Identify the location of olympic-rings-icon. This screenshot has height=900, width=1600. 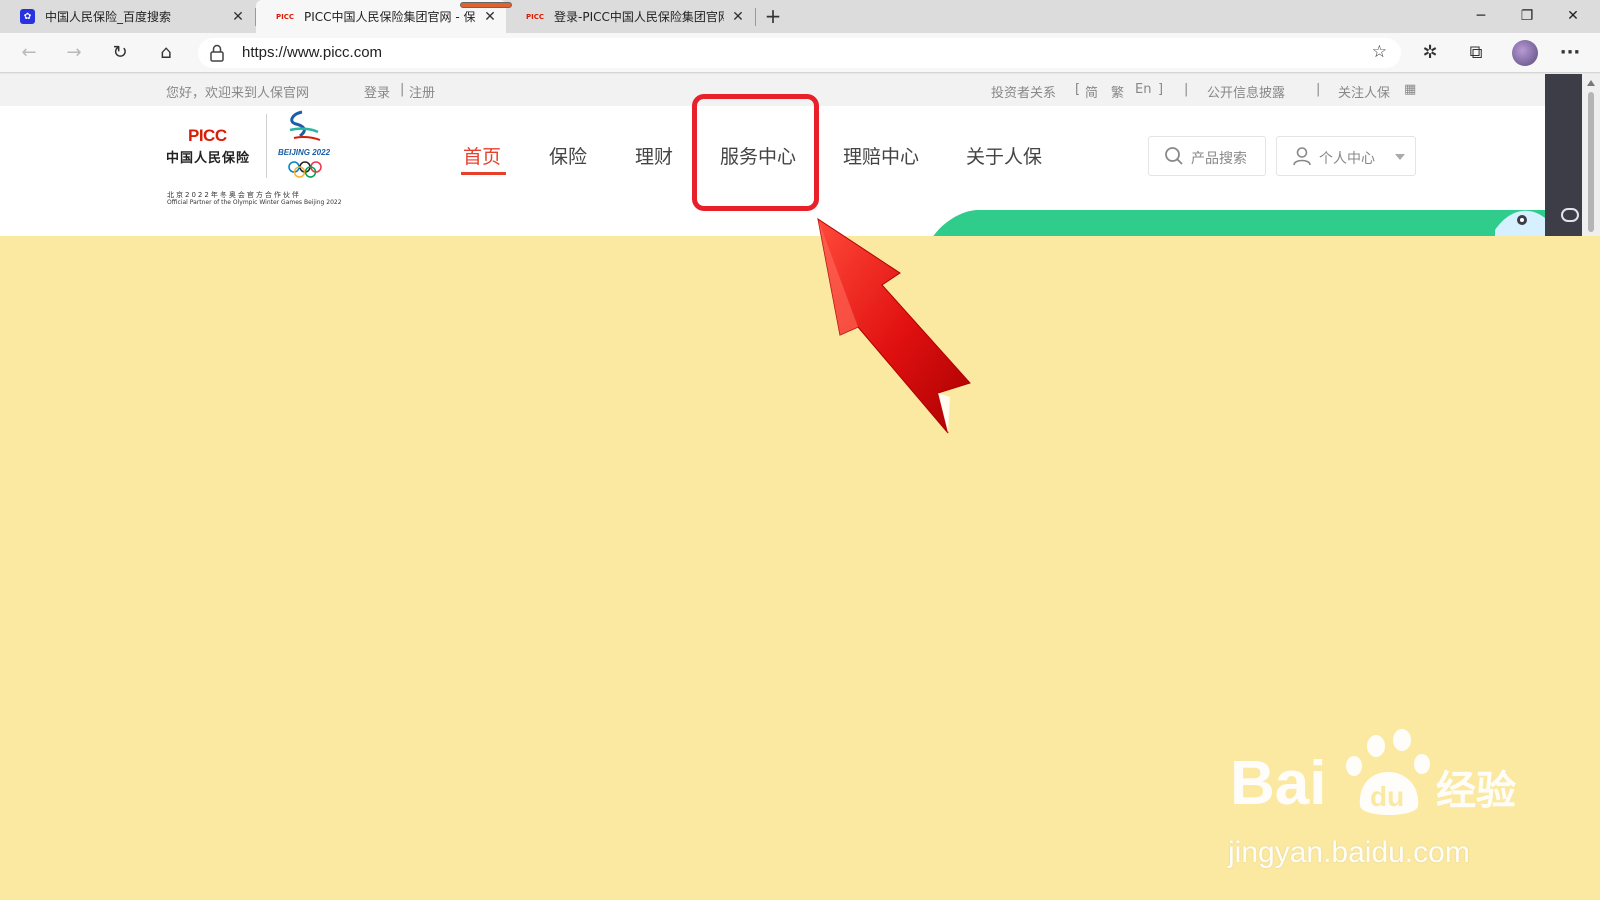
(305, 169).